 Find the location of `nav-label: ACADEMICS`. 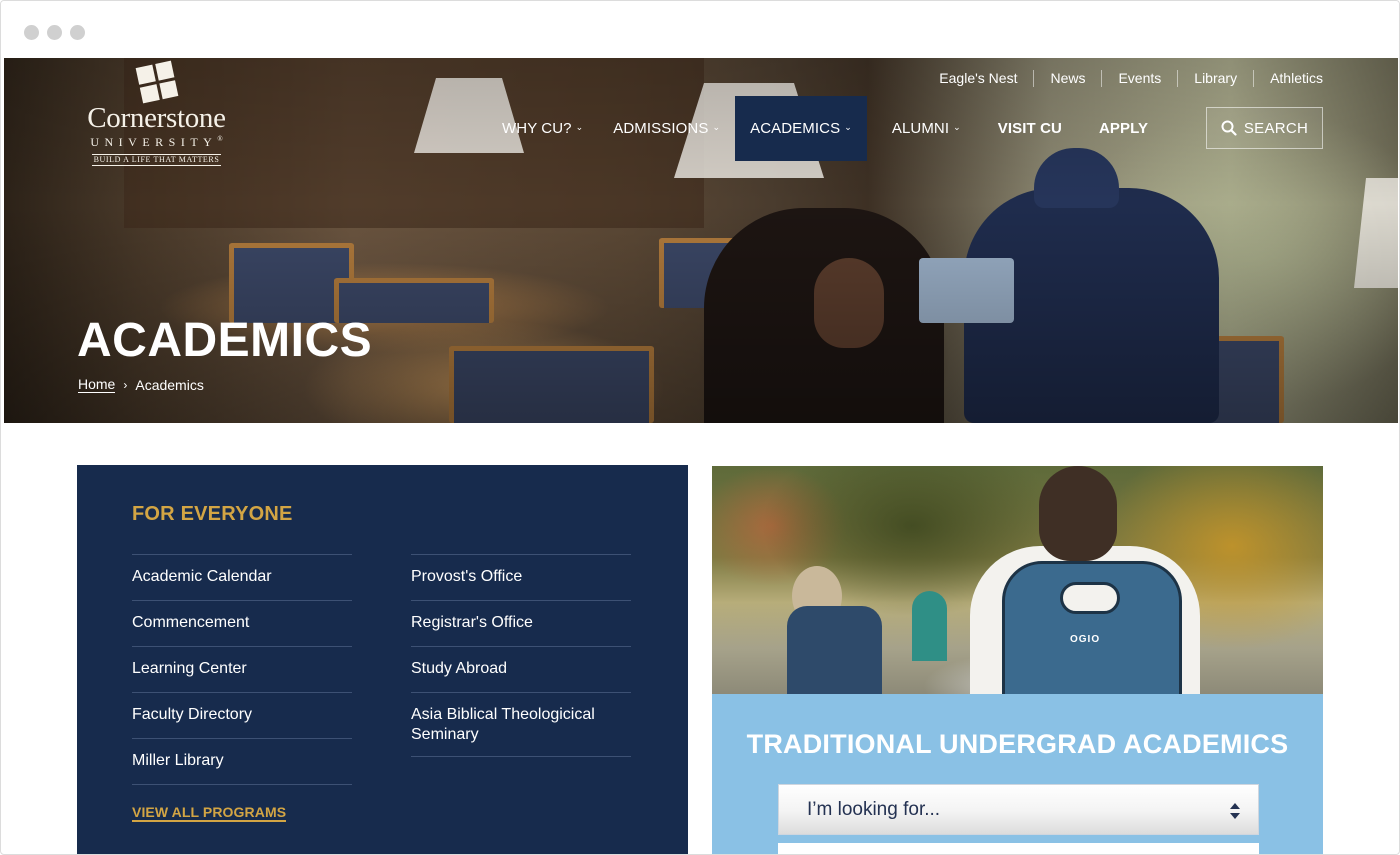

nav-label: ACADEMICS is located at coordinates (795, 128).